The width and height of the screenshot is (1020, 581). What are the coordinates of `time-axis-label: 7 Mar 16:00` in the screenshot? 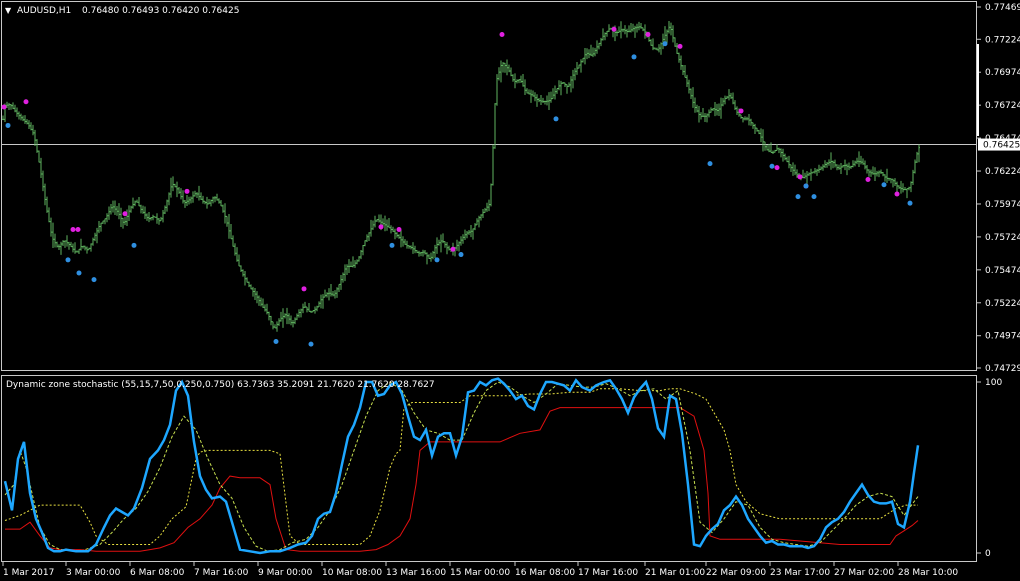 It's located at (221, 573).